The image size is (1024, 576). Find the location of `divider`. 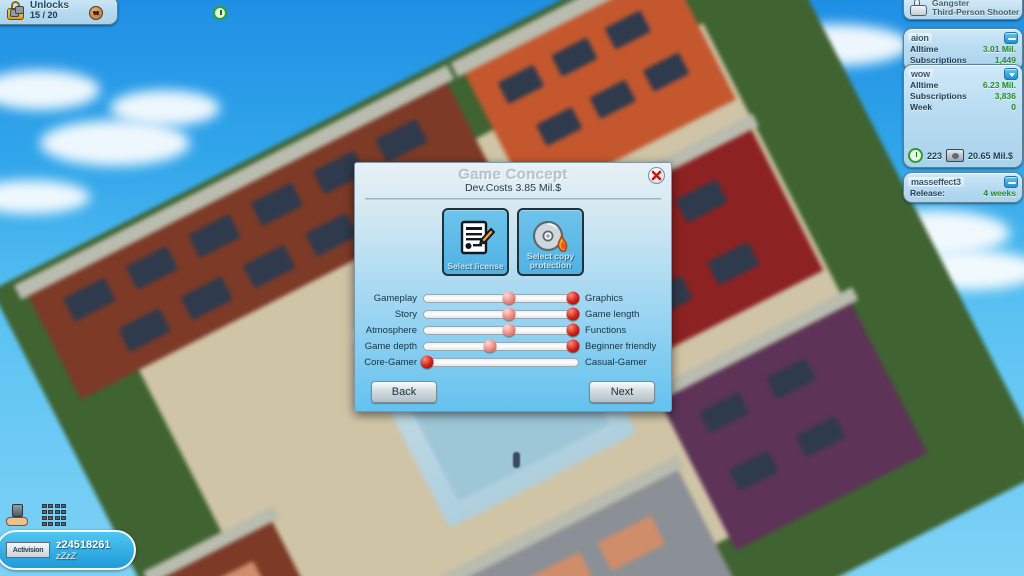

divider is located at coordinates (513, 199).